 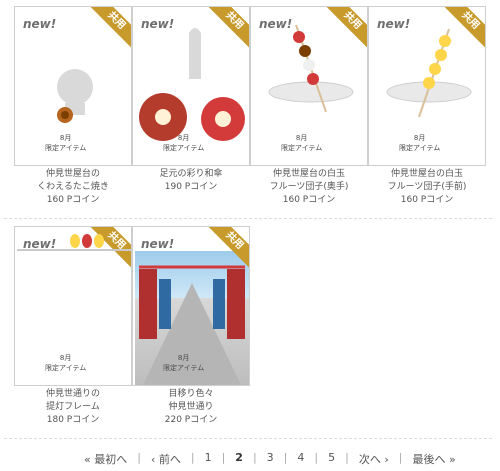 I want to click on pager-first: « 最初へ, so click(x=105, y=459).